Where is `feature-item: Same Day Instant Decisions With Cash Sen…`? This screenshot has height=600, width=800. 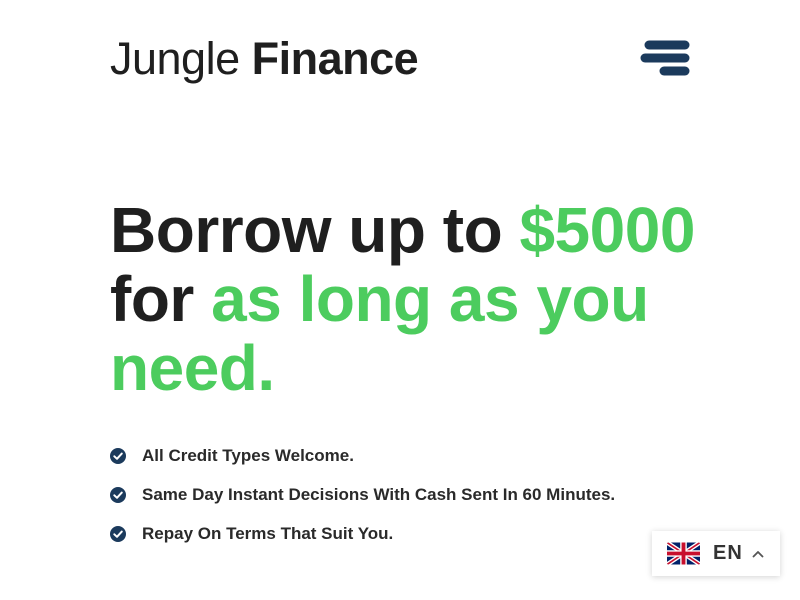 feature-item: Same Day Instant Decisions With Cash Sen… is located at coordinates (362, 495).